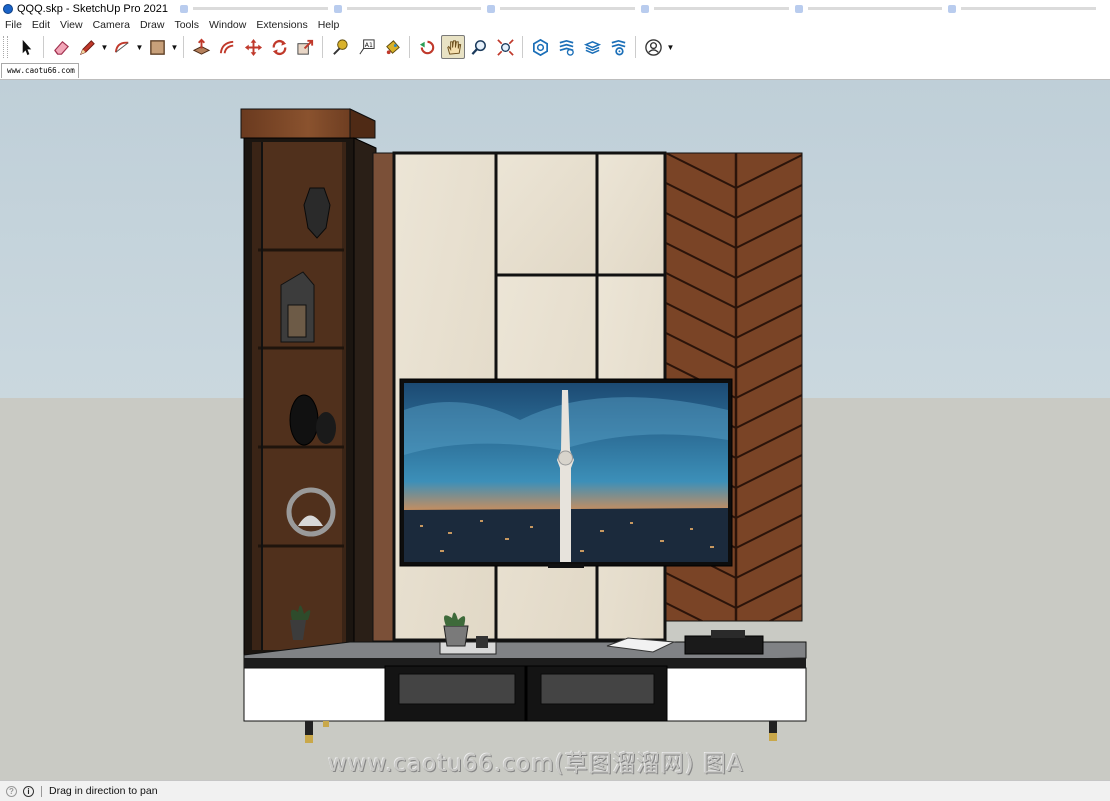 This screenshot has height=801, width=1110. I want to click on rectangle-tool-icon, so click(157, 47).